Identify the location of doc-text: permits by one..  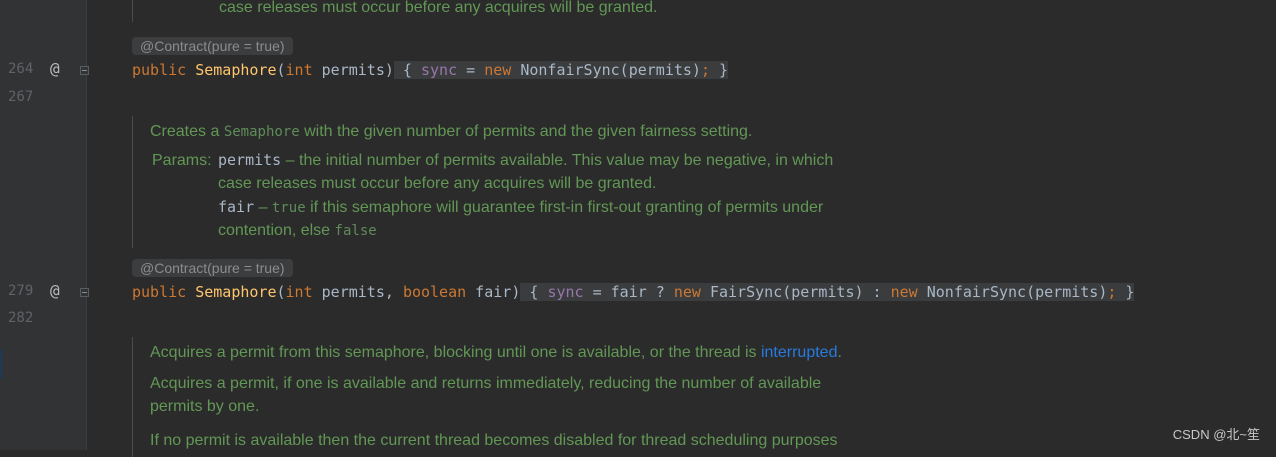
(205, 407).